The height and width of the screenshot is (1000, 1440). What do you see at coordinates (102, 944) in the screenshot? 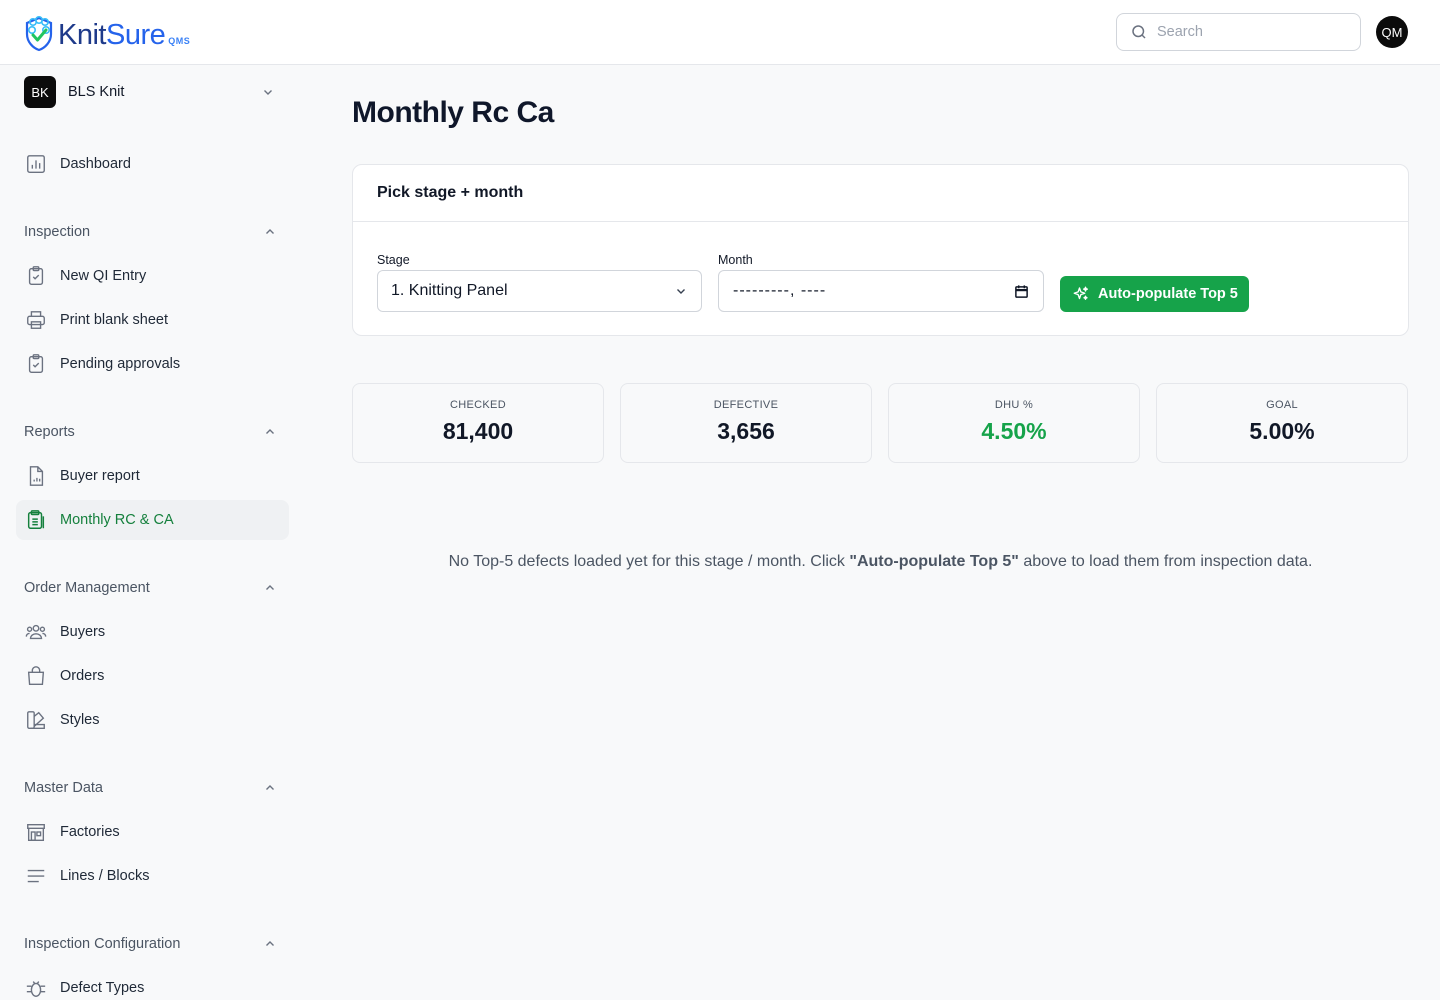
I see `section-label: Inspection Configuration` at bounding box center [102, 944].